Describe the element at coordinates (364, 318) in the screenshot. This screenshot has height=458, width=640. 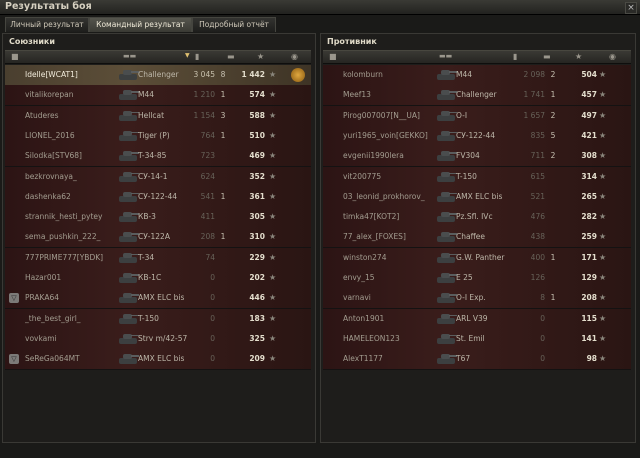
I see `player-name: Anton1901` at that location.